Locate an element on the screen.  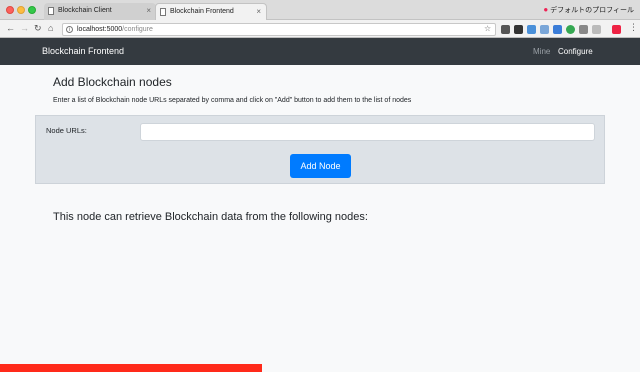
page-title: Add Blockchain nodes is located at coordinates (112, 82).